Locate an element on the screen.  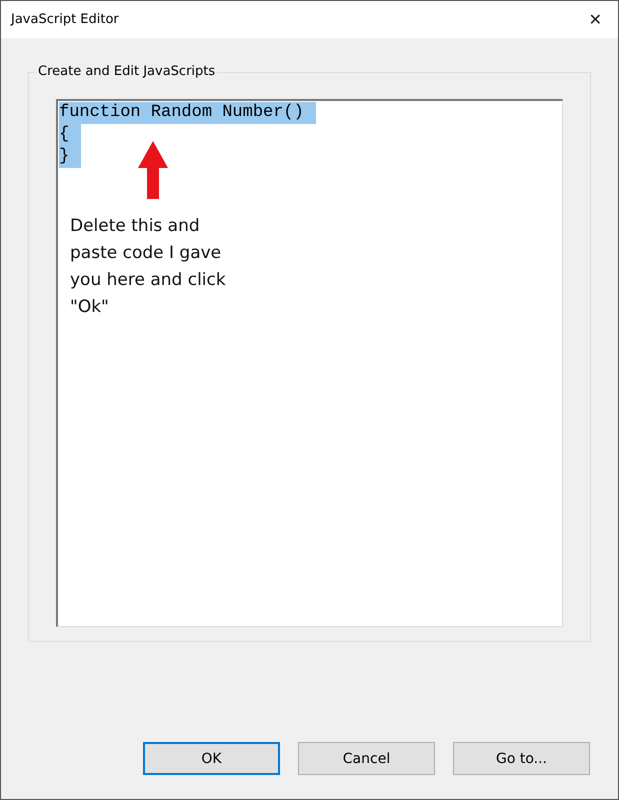
window-title: JavaScript Editor is located at coordinates (65, 19).